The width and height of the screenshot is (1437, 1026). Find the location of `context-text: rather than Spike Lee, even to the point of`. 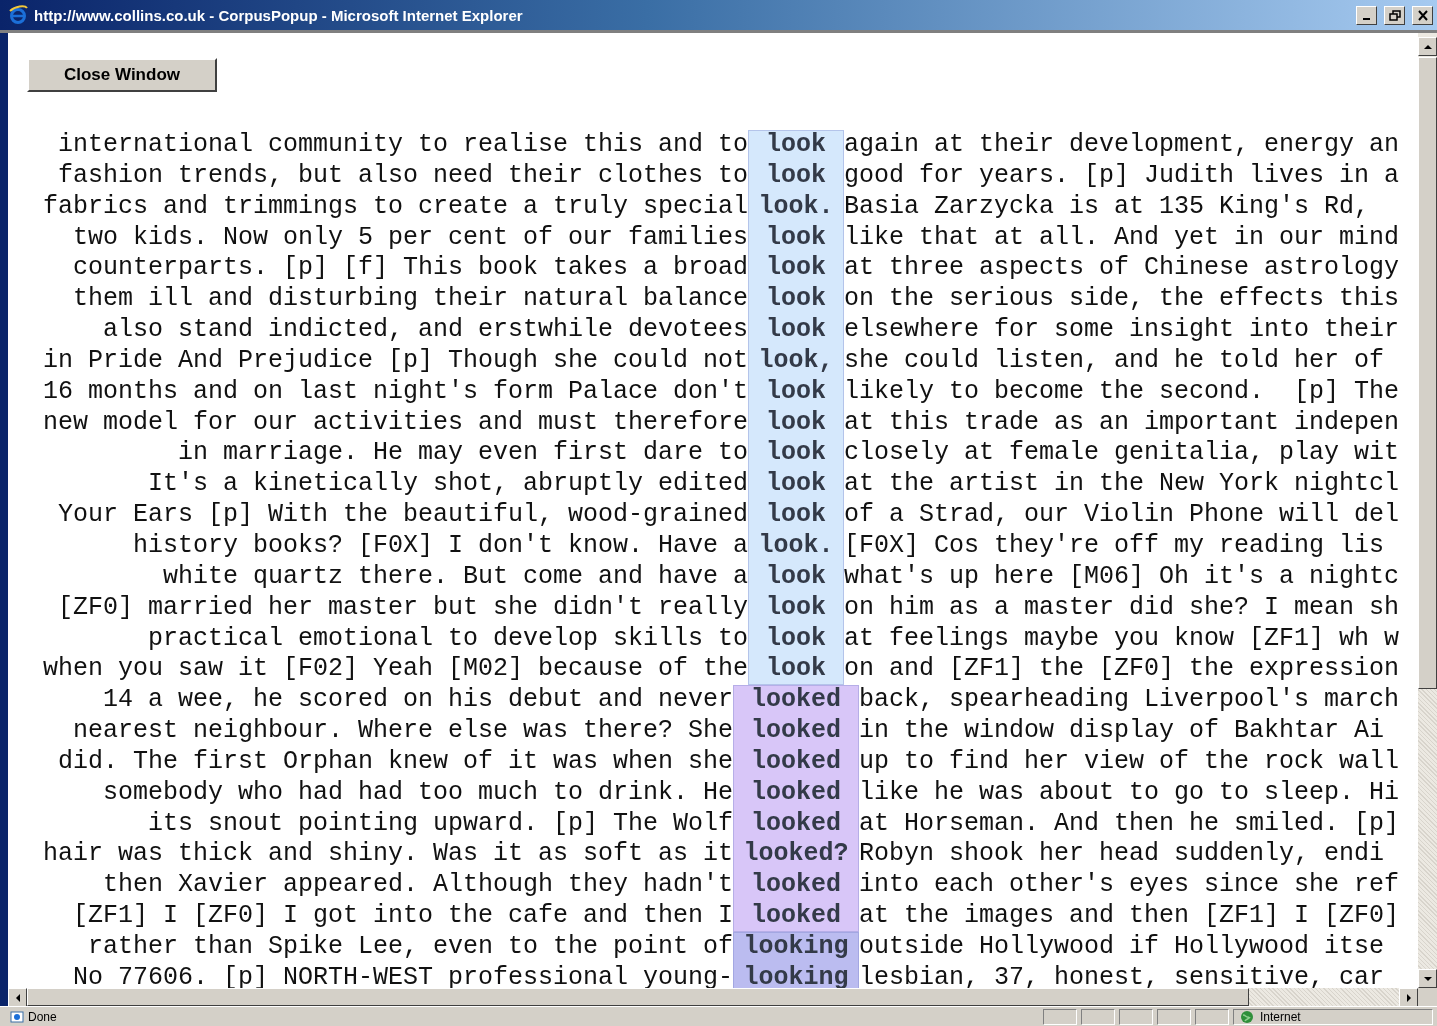

context-text: rather than Spike Lee, even to the point of is located at coordinates (409, 947).